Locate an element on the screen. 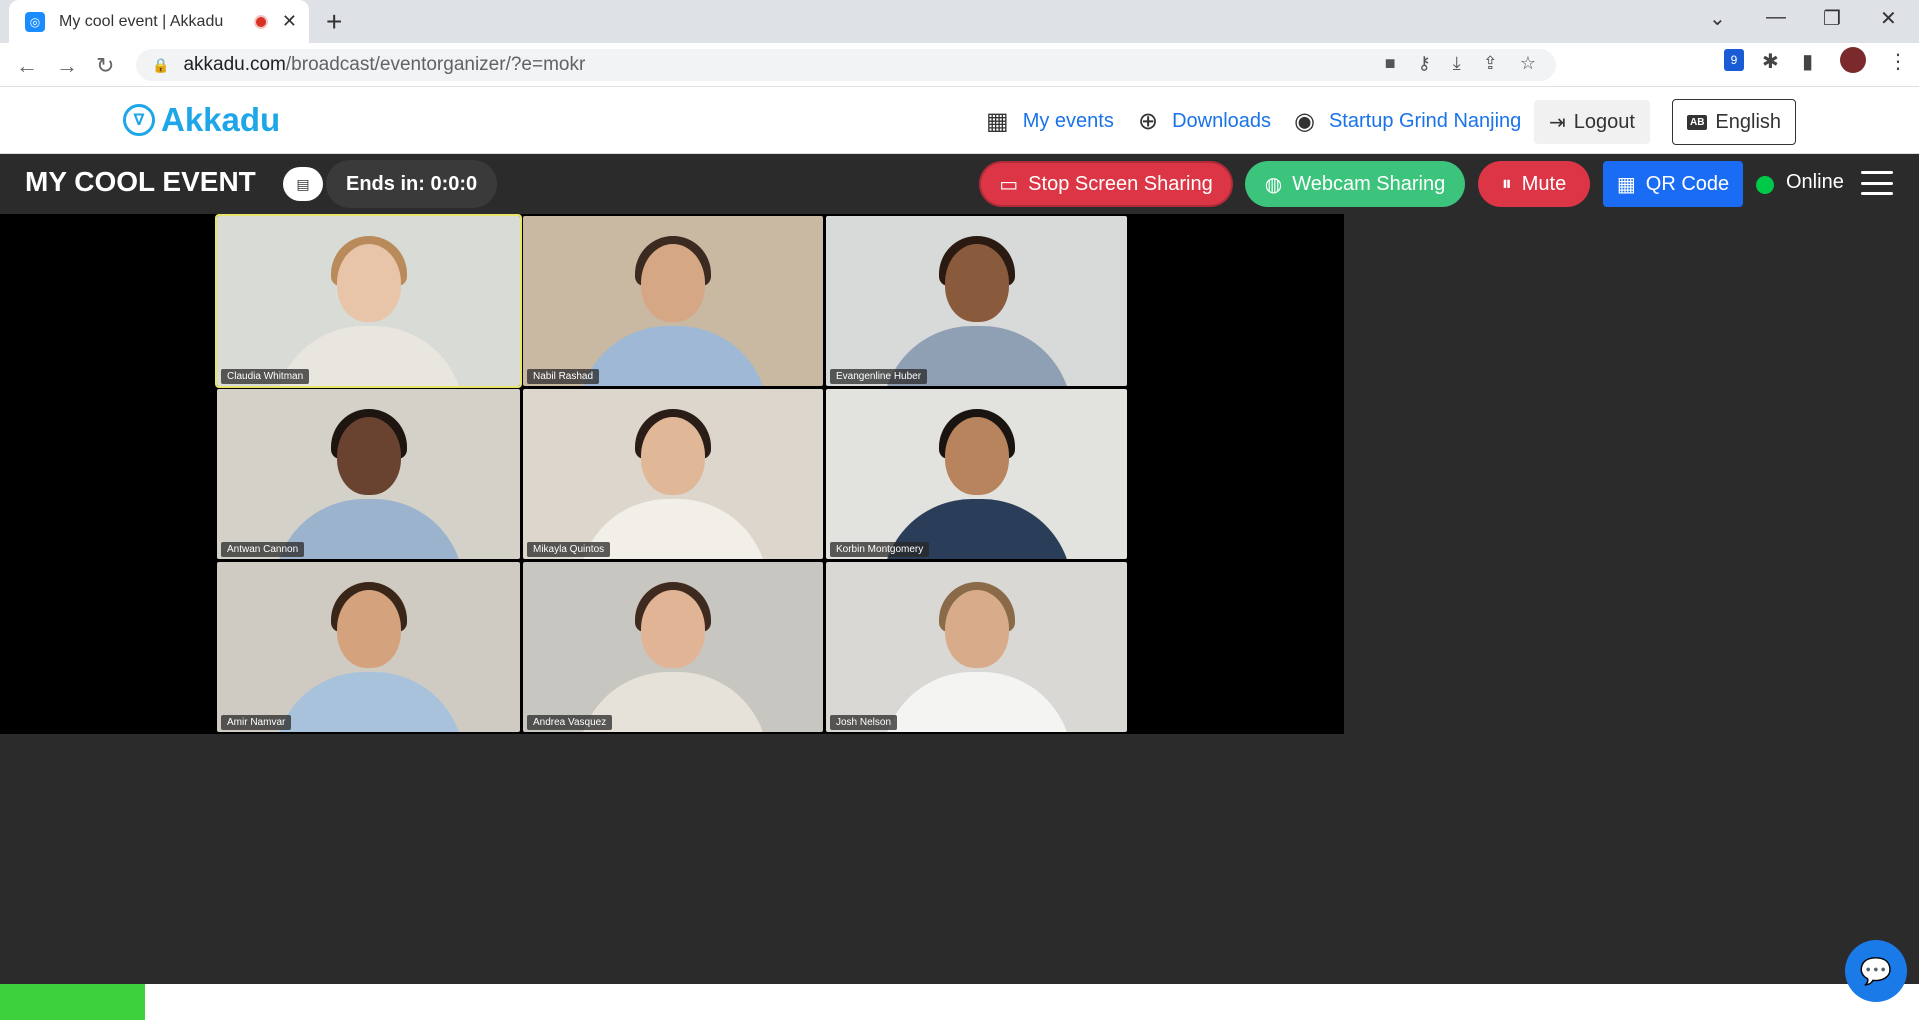 This screenshot has height=1020, width=1919. online-status-dot is located at coordinates (1765, 185).